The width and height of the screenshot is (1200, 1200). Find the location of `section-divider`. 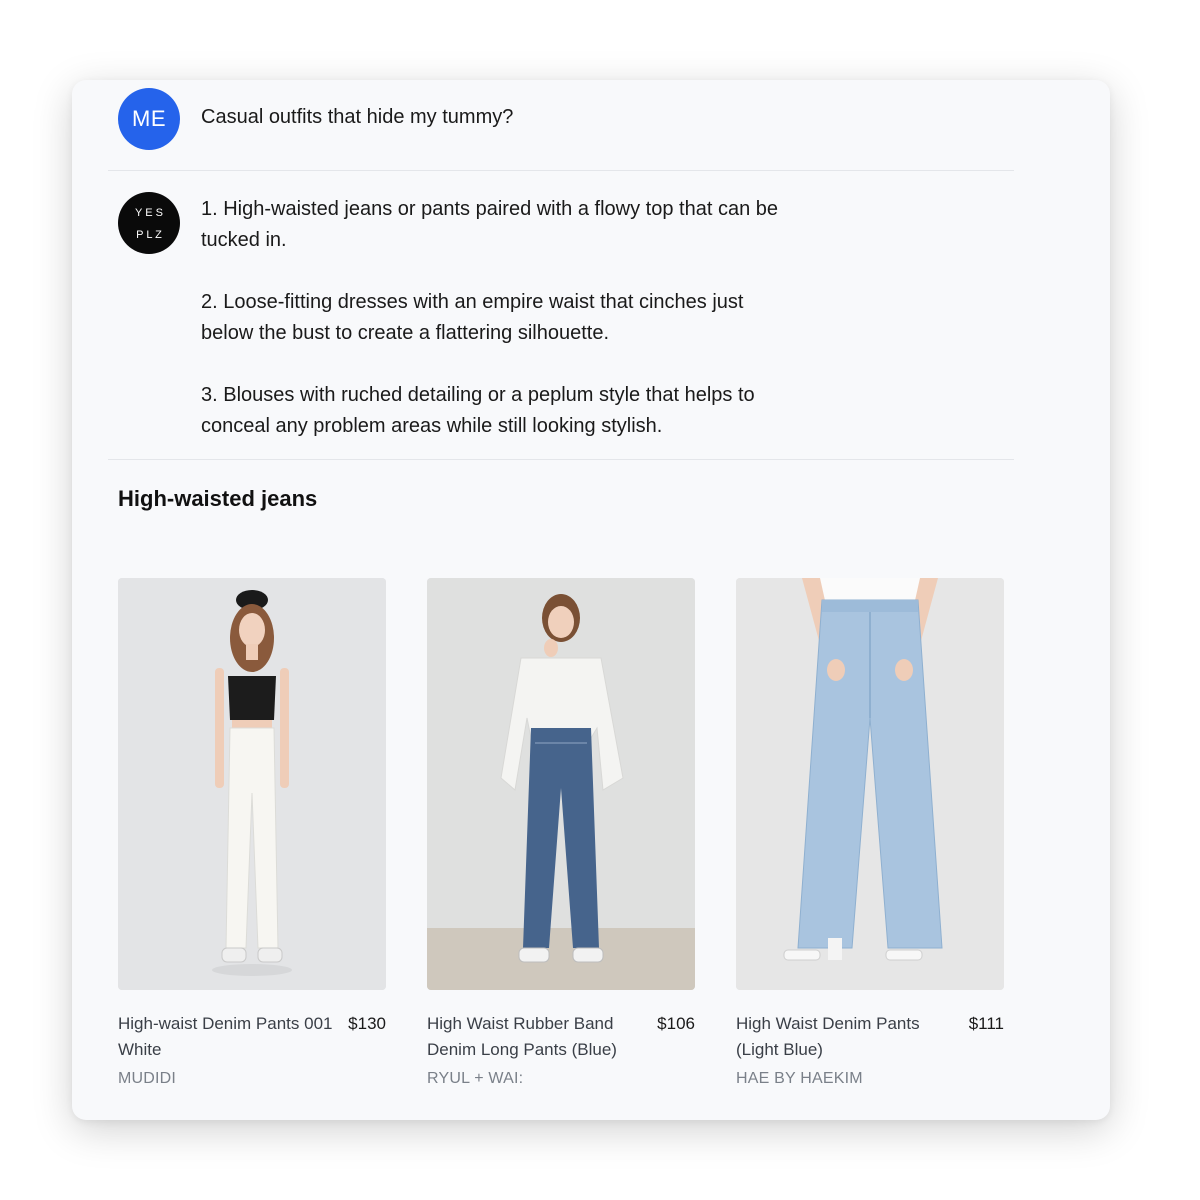

section-divider is located at coordinates (561, 459).